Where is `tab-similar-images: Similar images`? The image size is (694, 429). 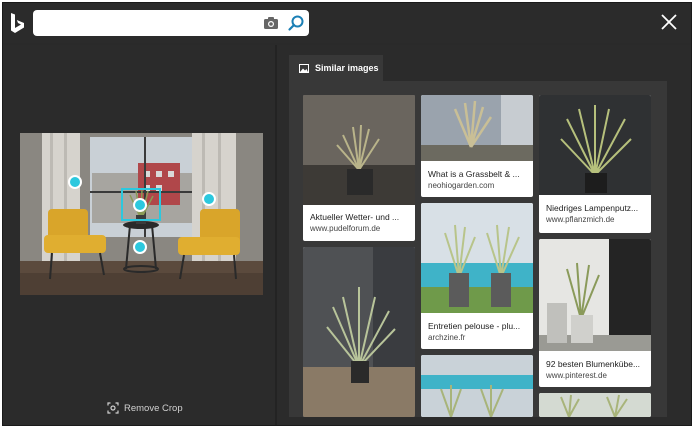
tab-similar-images: Similar images is located at coordinates (336, 68).